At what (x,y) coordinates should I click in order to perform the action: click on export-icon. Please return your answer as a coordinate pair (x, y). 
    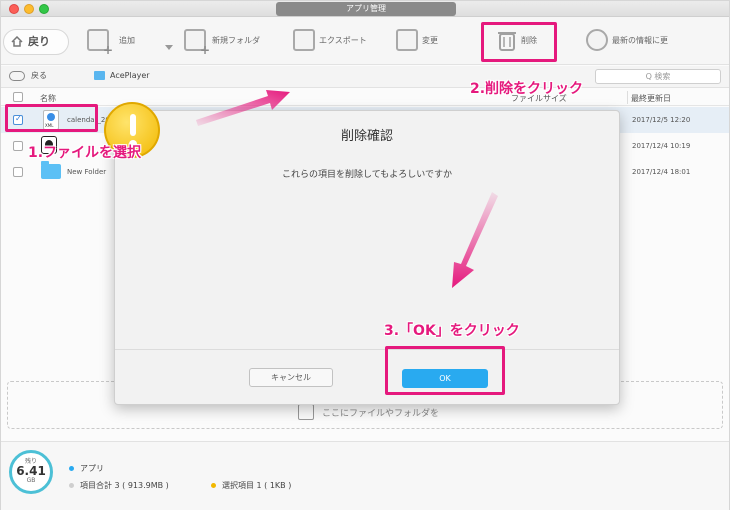
    Looking at the image, I should click on (304, 40).